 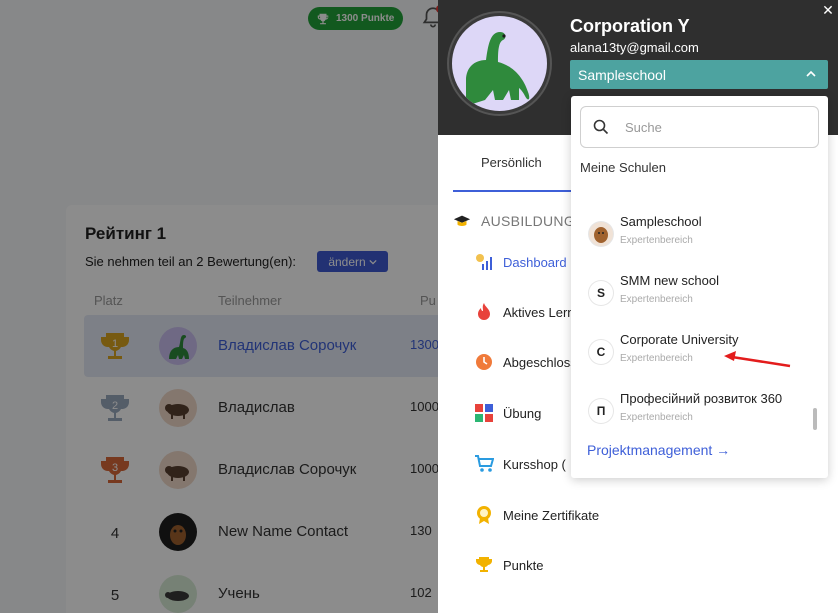 I want to click on clock-icon, so click(x=484, y=362).